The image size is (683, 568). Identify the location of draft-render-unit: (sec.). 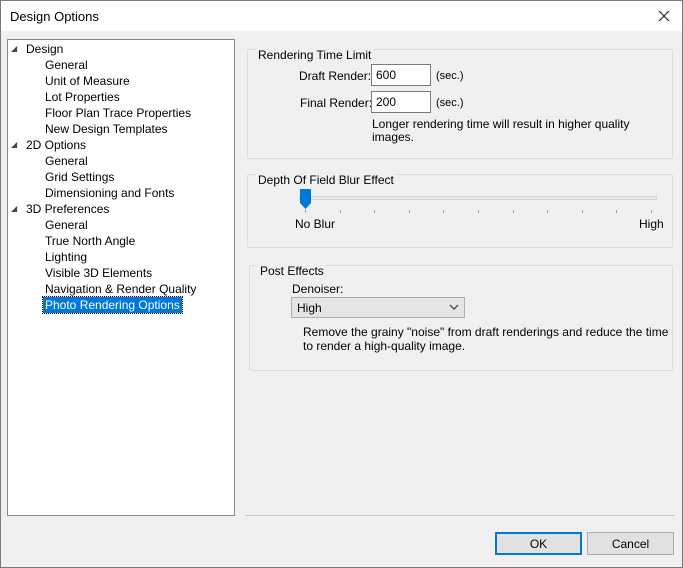
(450, 76).